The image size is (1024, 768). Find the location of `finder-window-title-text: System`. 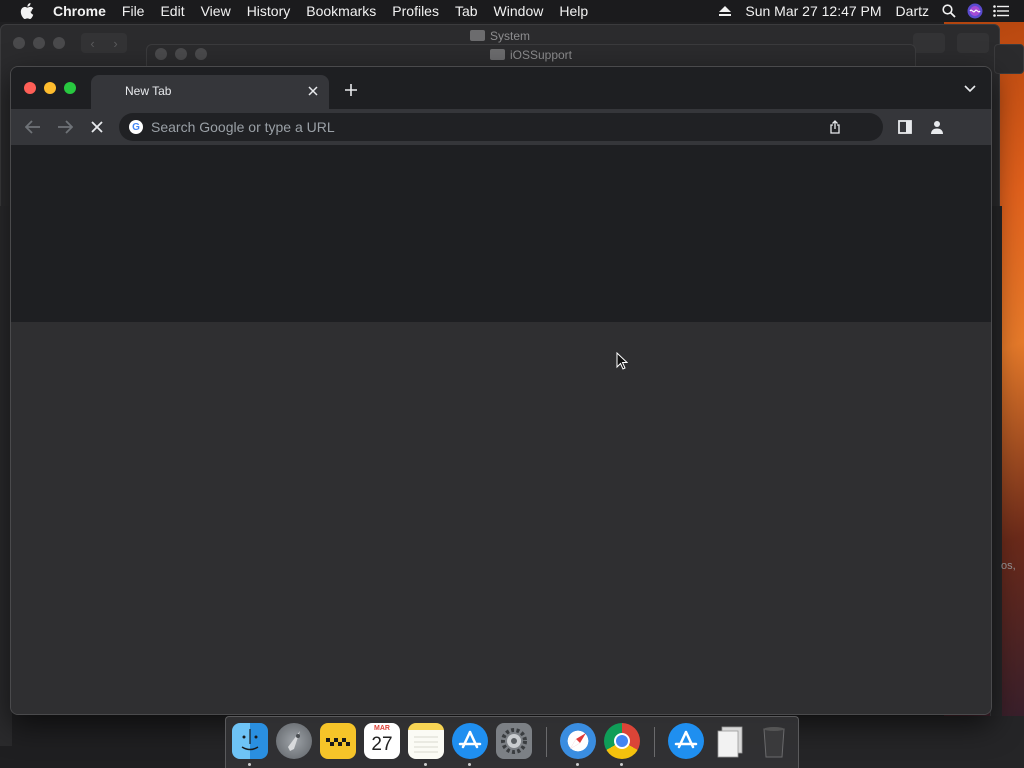

finder-window-title-text: System is located at coordinates (509, 36).